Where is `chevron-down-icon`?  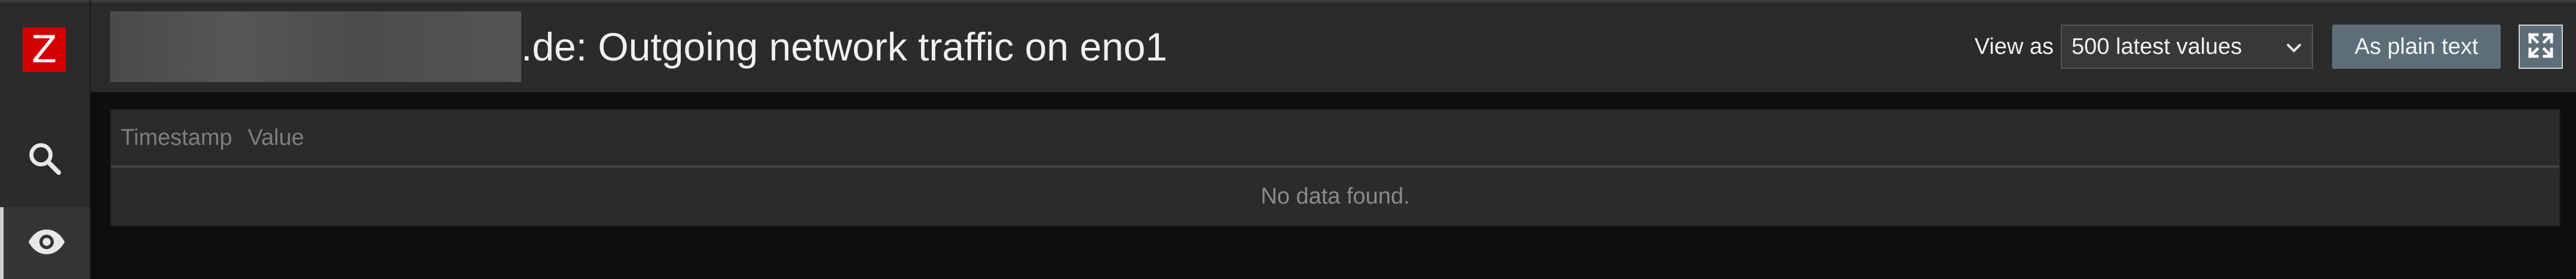
chevron-down-icon is located at coordinates (2294, 47).